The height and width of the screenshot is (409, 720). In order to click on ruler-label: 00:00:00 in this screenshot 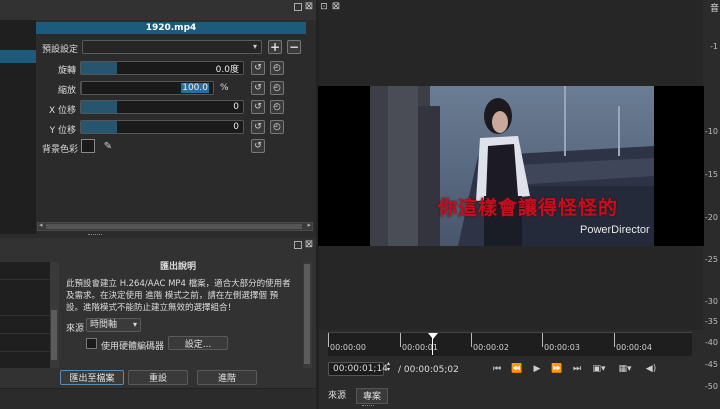, I will do `click(348, 347)`.